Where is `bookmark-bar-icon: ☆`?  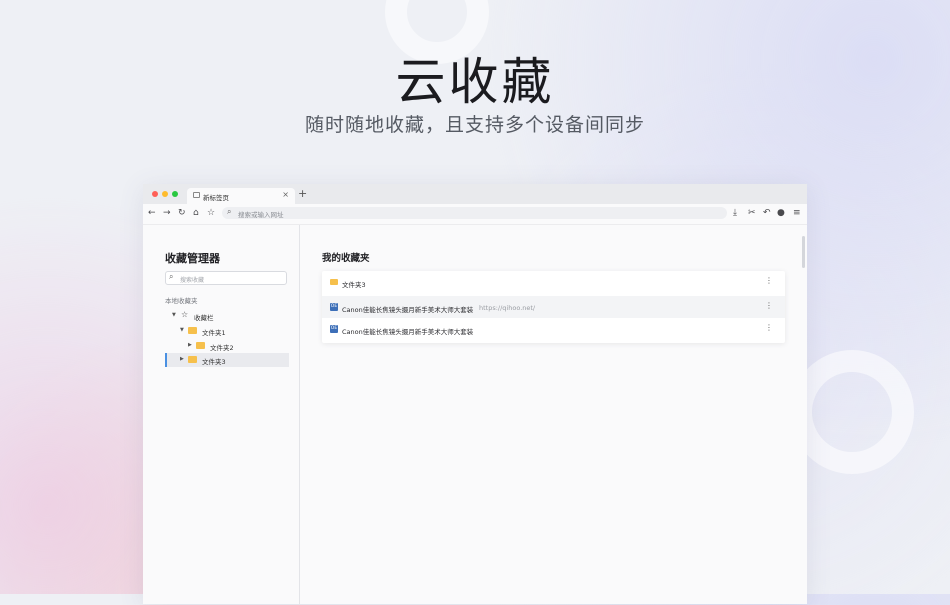 bookmark-bar-icon: ☆ is located at coordinates (185, 314).